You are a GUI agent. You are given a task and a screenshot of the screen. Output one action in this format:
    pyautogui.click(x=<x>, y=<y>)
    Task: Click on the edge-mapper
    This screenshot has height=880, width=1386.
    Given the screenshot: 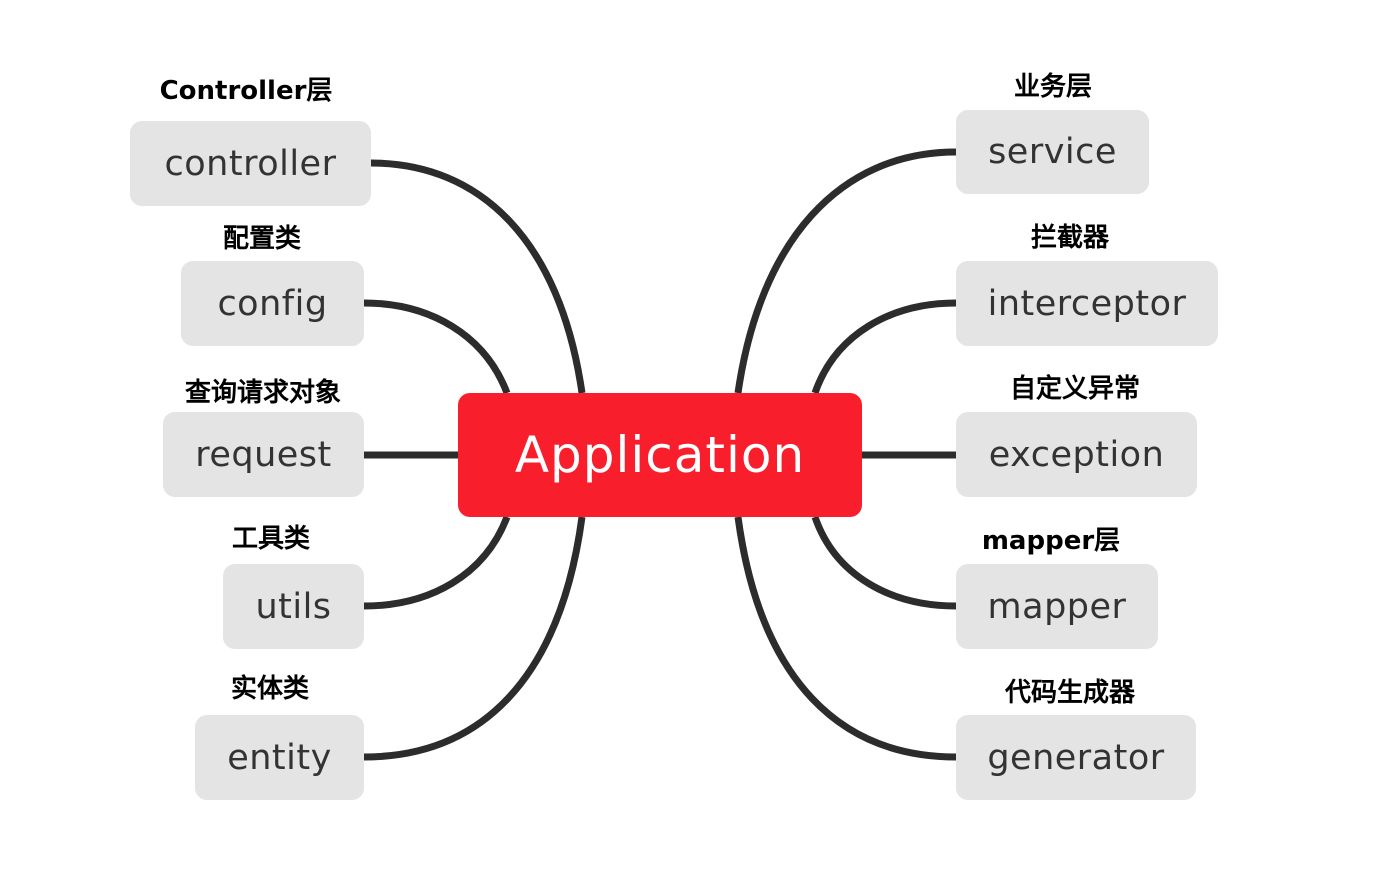 What is the action you would take?
    pyautogui.click(x=884, y=562)
    